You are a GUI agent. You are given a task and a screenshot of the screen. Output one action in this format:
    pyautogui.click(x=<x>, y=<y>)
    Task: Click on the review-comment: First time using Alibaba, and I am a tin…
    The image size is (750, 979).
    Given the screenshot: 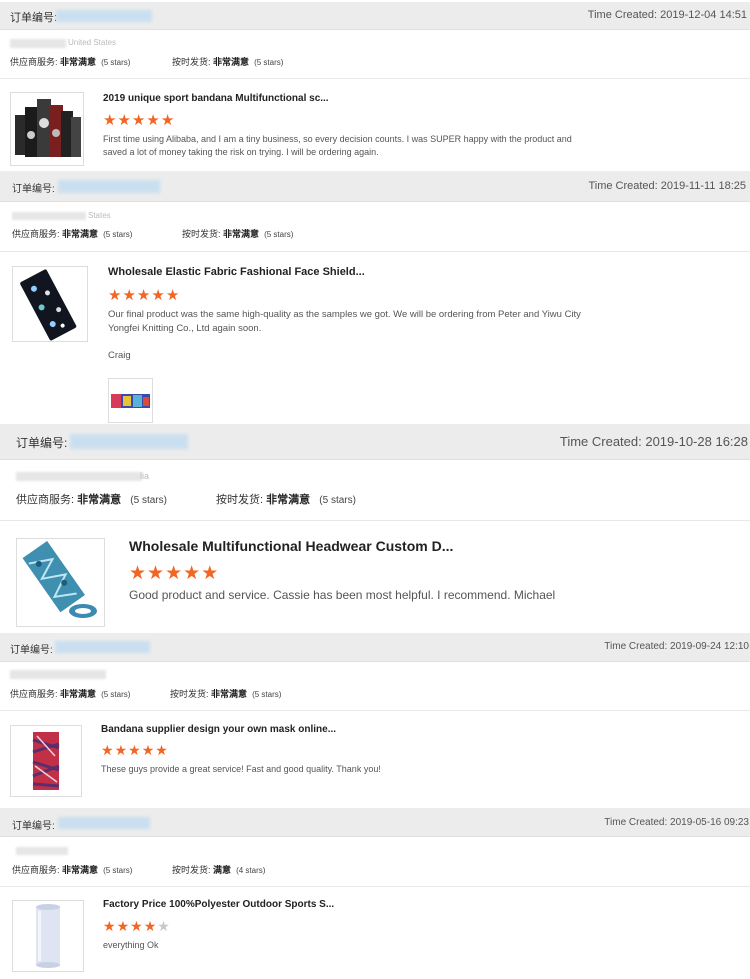 What is the action you would take?
    pyautogui.click(x=337, y=146)
    